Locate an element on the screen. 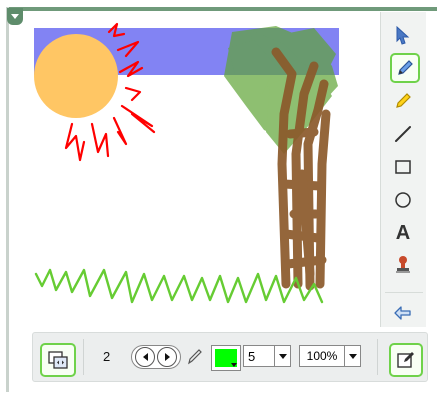 This screenshot has height=394, width=437. tool-pen is located at coordinates (405, 68).